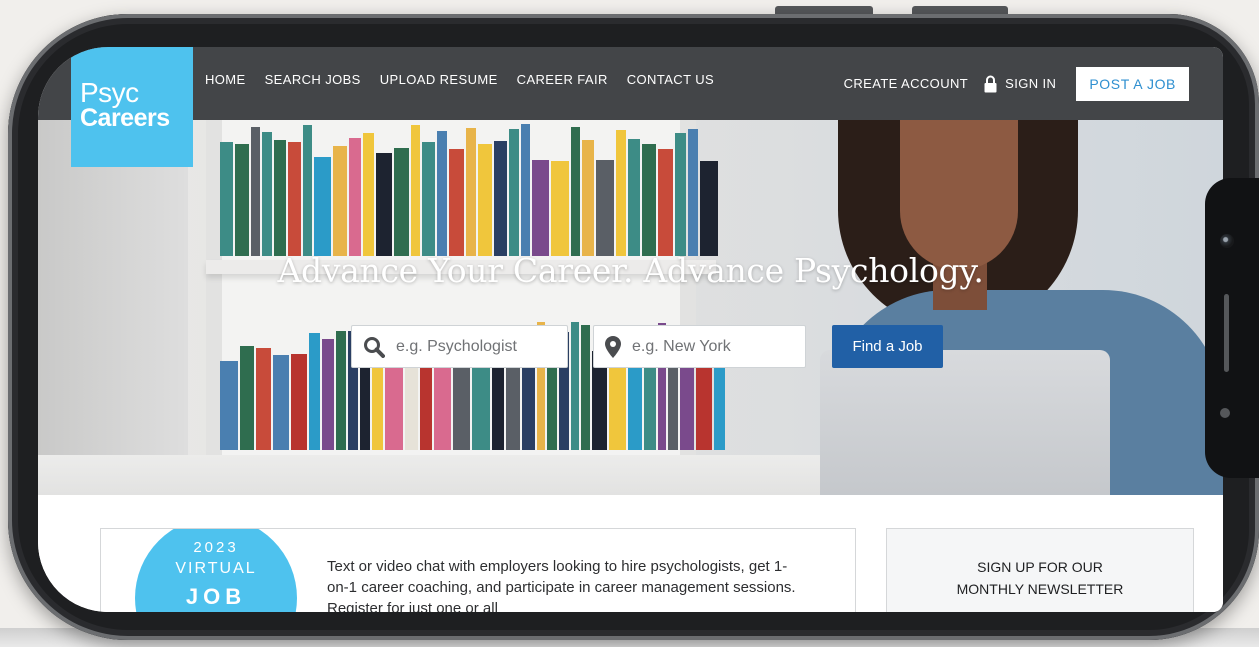  Describe the element at coordinates (887, 346) in the screenshot. I see `find-a-job-button: Find a Job` at that location.